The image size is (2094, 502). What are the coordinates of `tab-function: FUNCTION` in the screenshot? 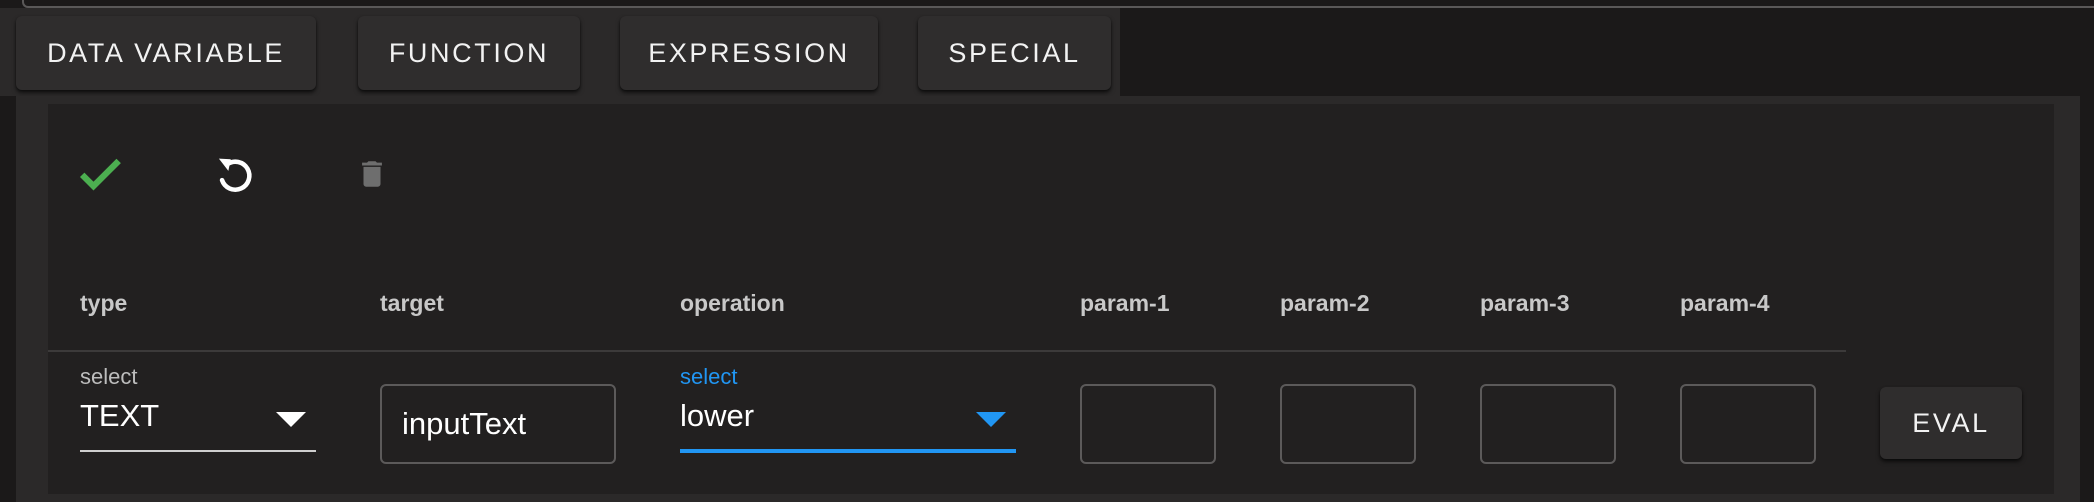 It's located at (469, 53).